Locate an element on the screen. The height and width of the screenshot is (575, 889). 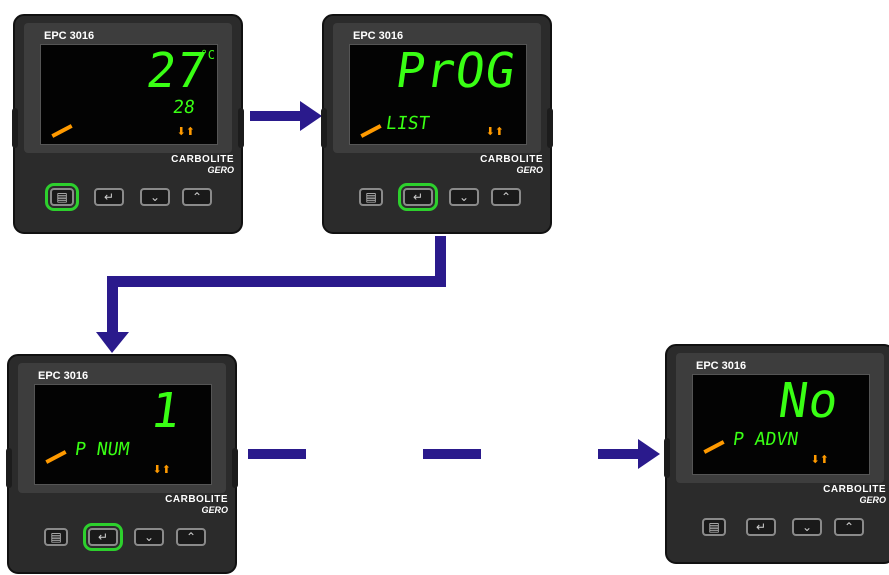
sub-reading: LIST is located at coordinates (407, 123).